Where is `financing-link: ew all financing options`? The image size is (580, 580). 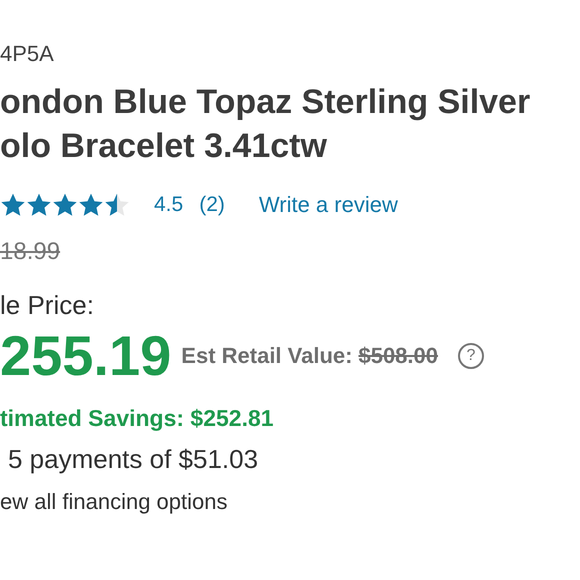 financing-link: ew all financing options is located at coordinates (114, 502).